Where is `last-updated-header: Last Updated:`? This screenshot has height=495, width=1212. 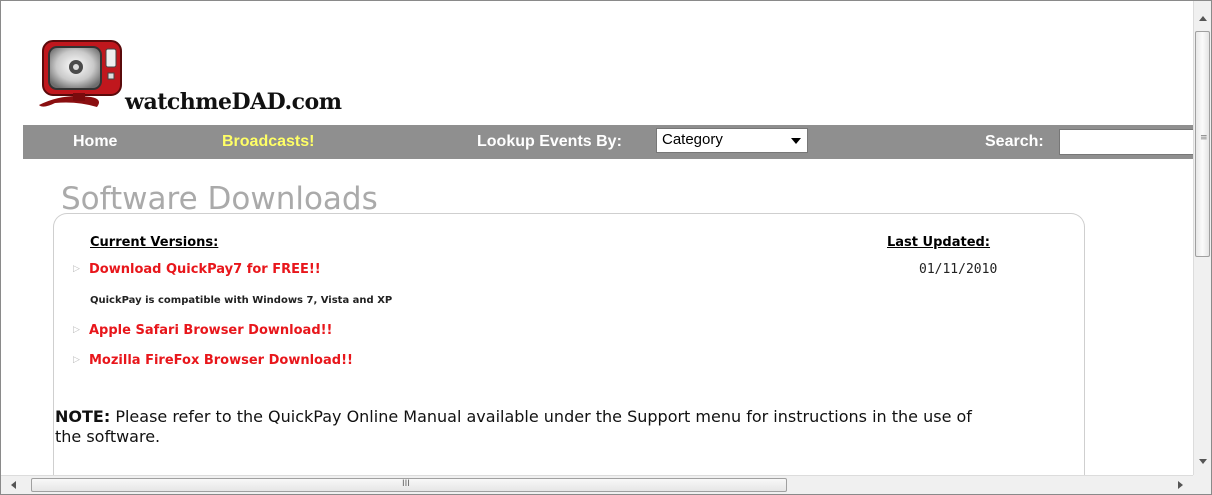
last-updated-header: Last Updated: is located at coordinates (939, 242).